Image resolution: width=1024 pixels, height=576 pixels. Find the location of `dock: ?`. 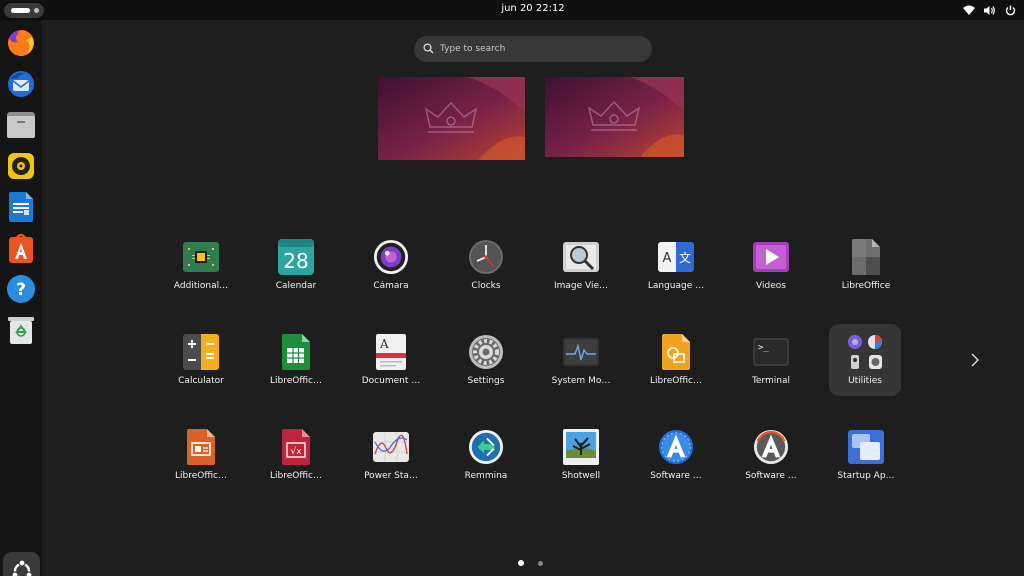

dock: ? is located at coordinates (21, 298).